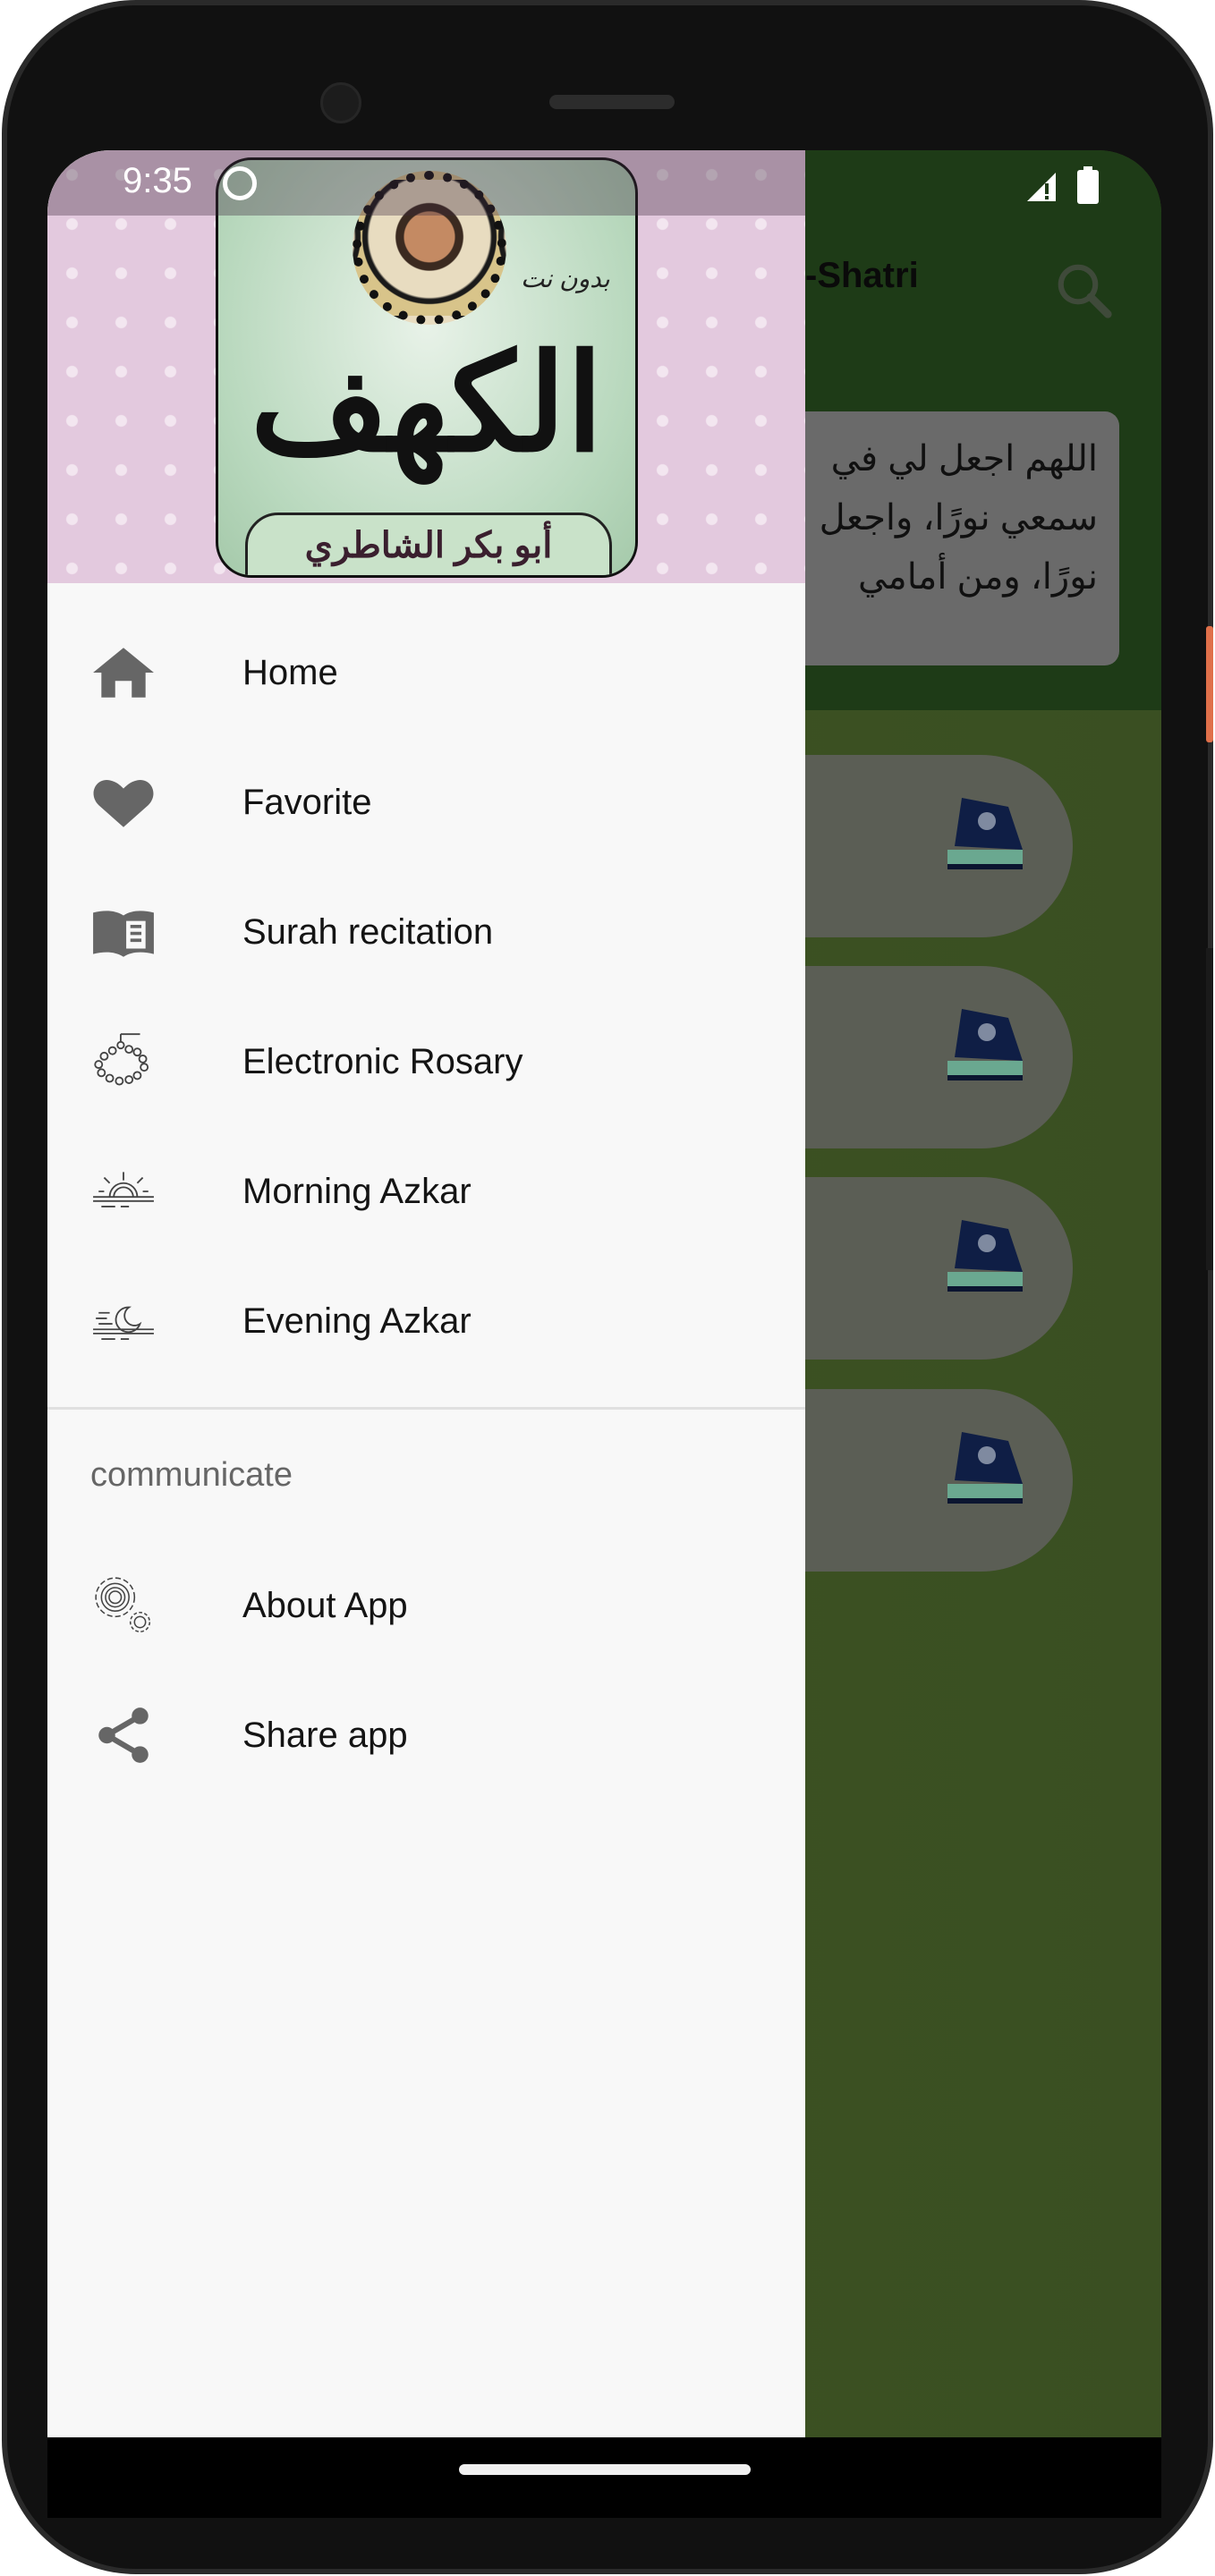 The image size is (1215, 2576). I want to click on gears-icon, so click(123, 1605).